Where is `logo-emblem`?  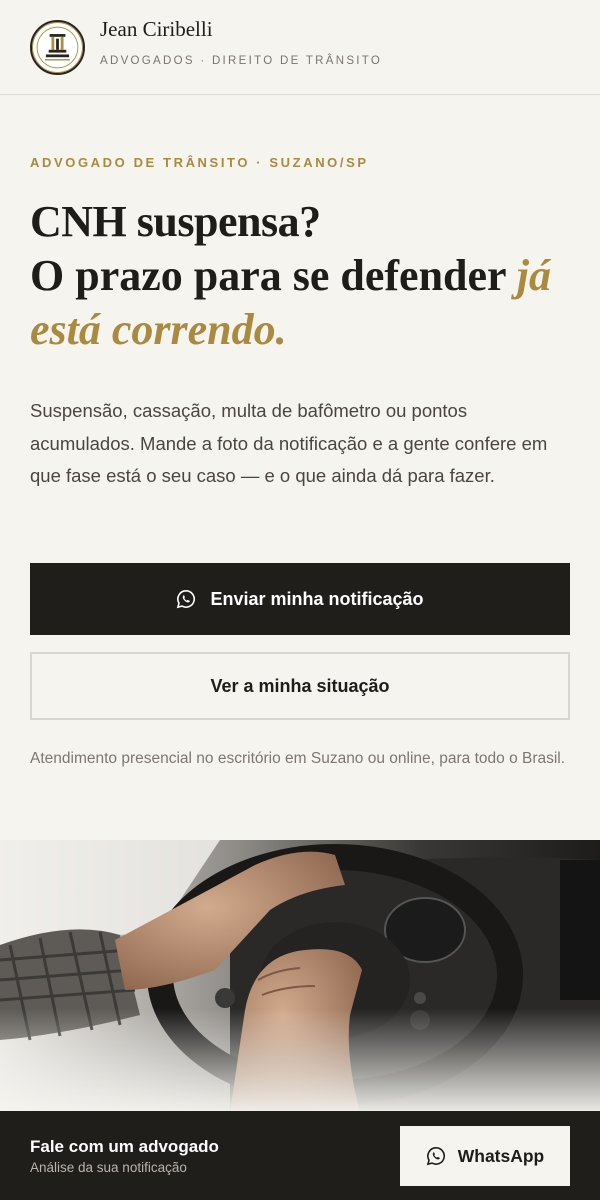
logo-emblem is located at coordinates (57, 47).